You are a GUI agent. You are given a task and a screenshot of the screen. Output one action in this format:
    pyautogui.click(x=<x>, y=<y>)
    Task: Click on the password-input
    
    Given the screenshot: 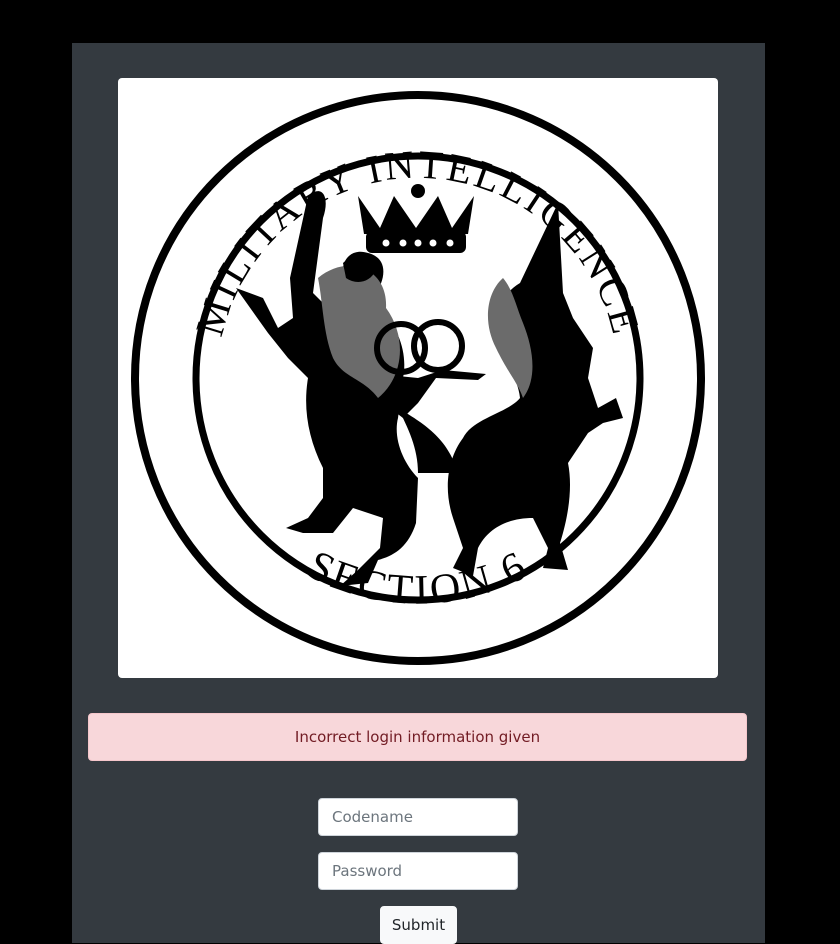 What is the action you would take?
    pyautogui.click(x=418, y=871)
    